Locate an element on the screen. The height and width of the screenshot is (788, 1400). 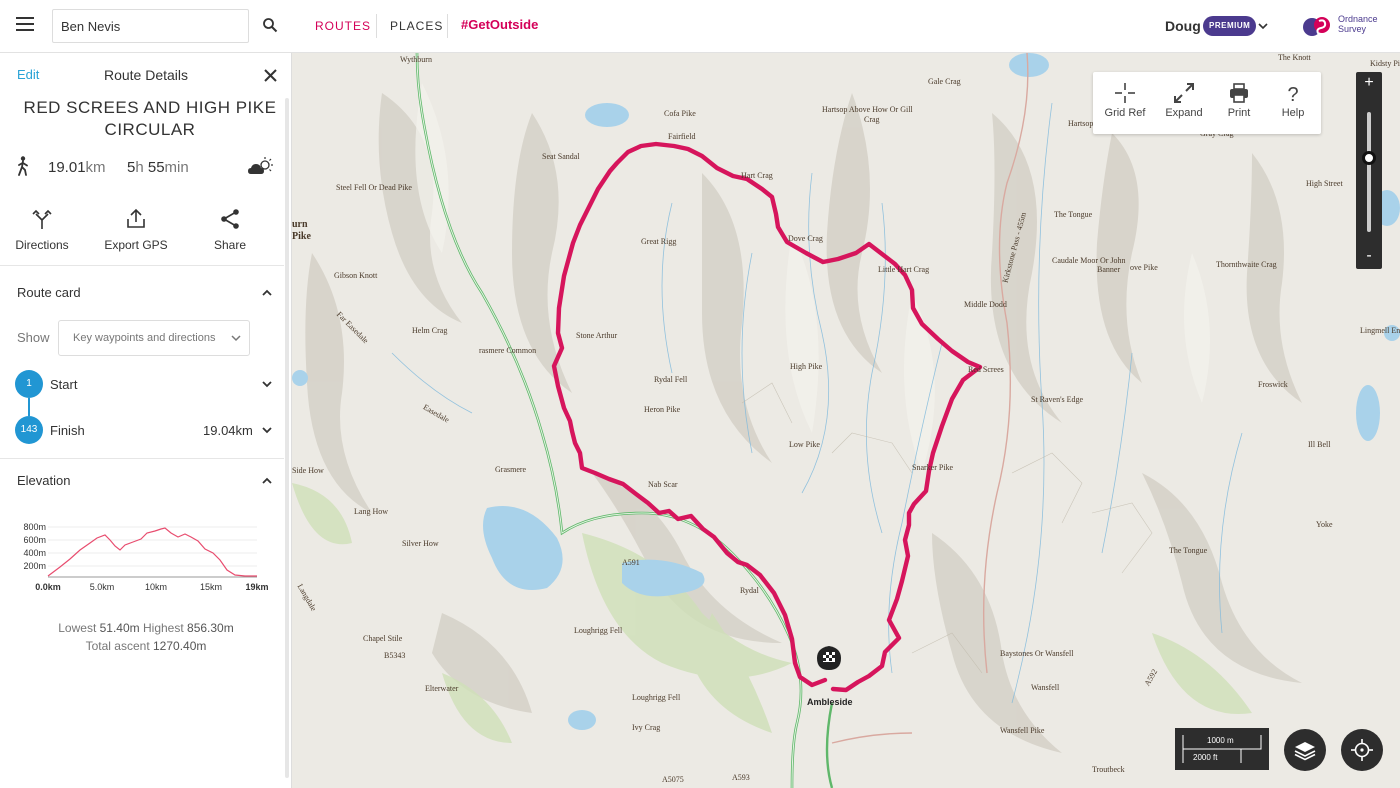
map-label: Baystones Or Wansfell is located at coordinates (1037, 653).